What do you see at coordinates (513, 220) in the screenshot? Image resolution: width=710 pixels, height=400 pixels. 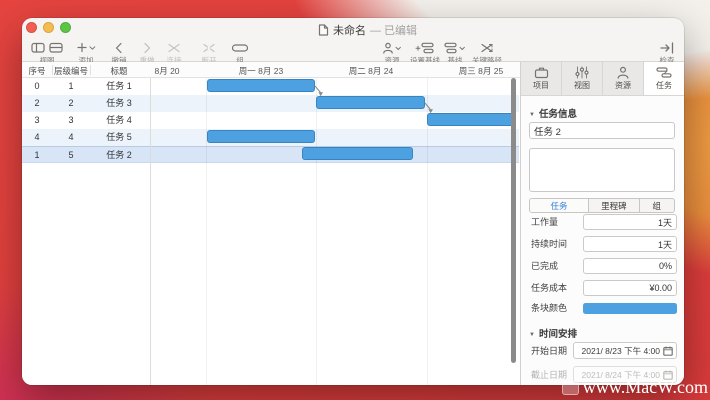 I see `vertical-scrollbar` at bounding box center [513, 220].